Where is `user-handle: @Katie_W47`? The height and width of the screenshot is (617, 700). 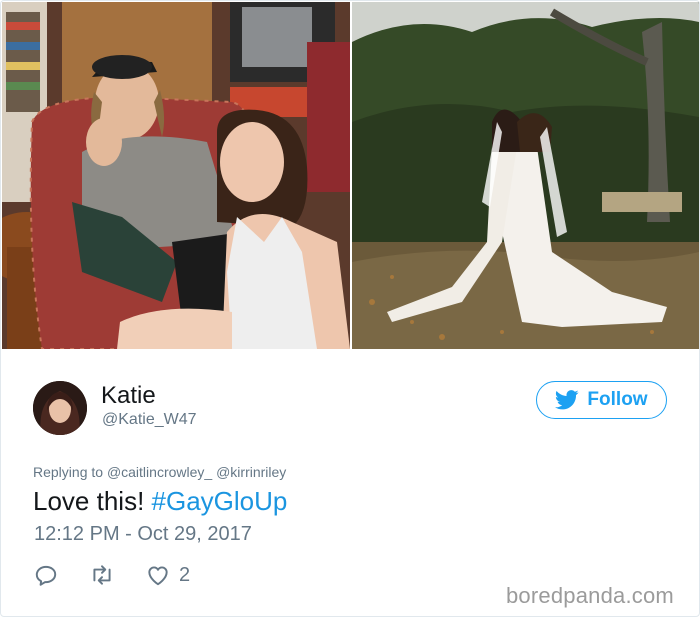
user-handle: @Katie_W47 is located at coordinates (149, 420).